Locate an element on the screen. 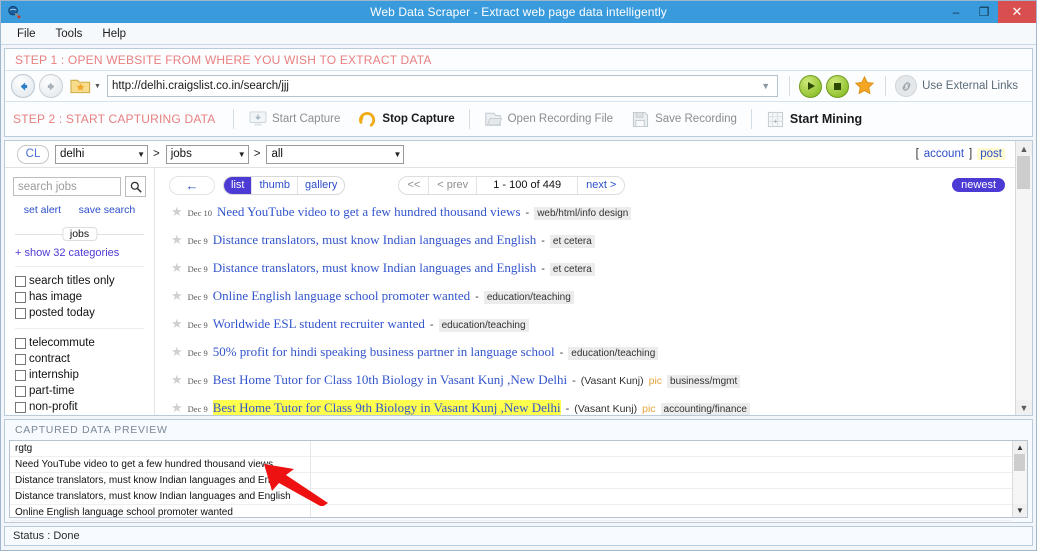 This screenshot has height=551, width=1037. table-row: rgtg is located at coordinates (511, 449).